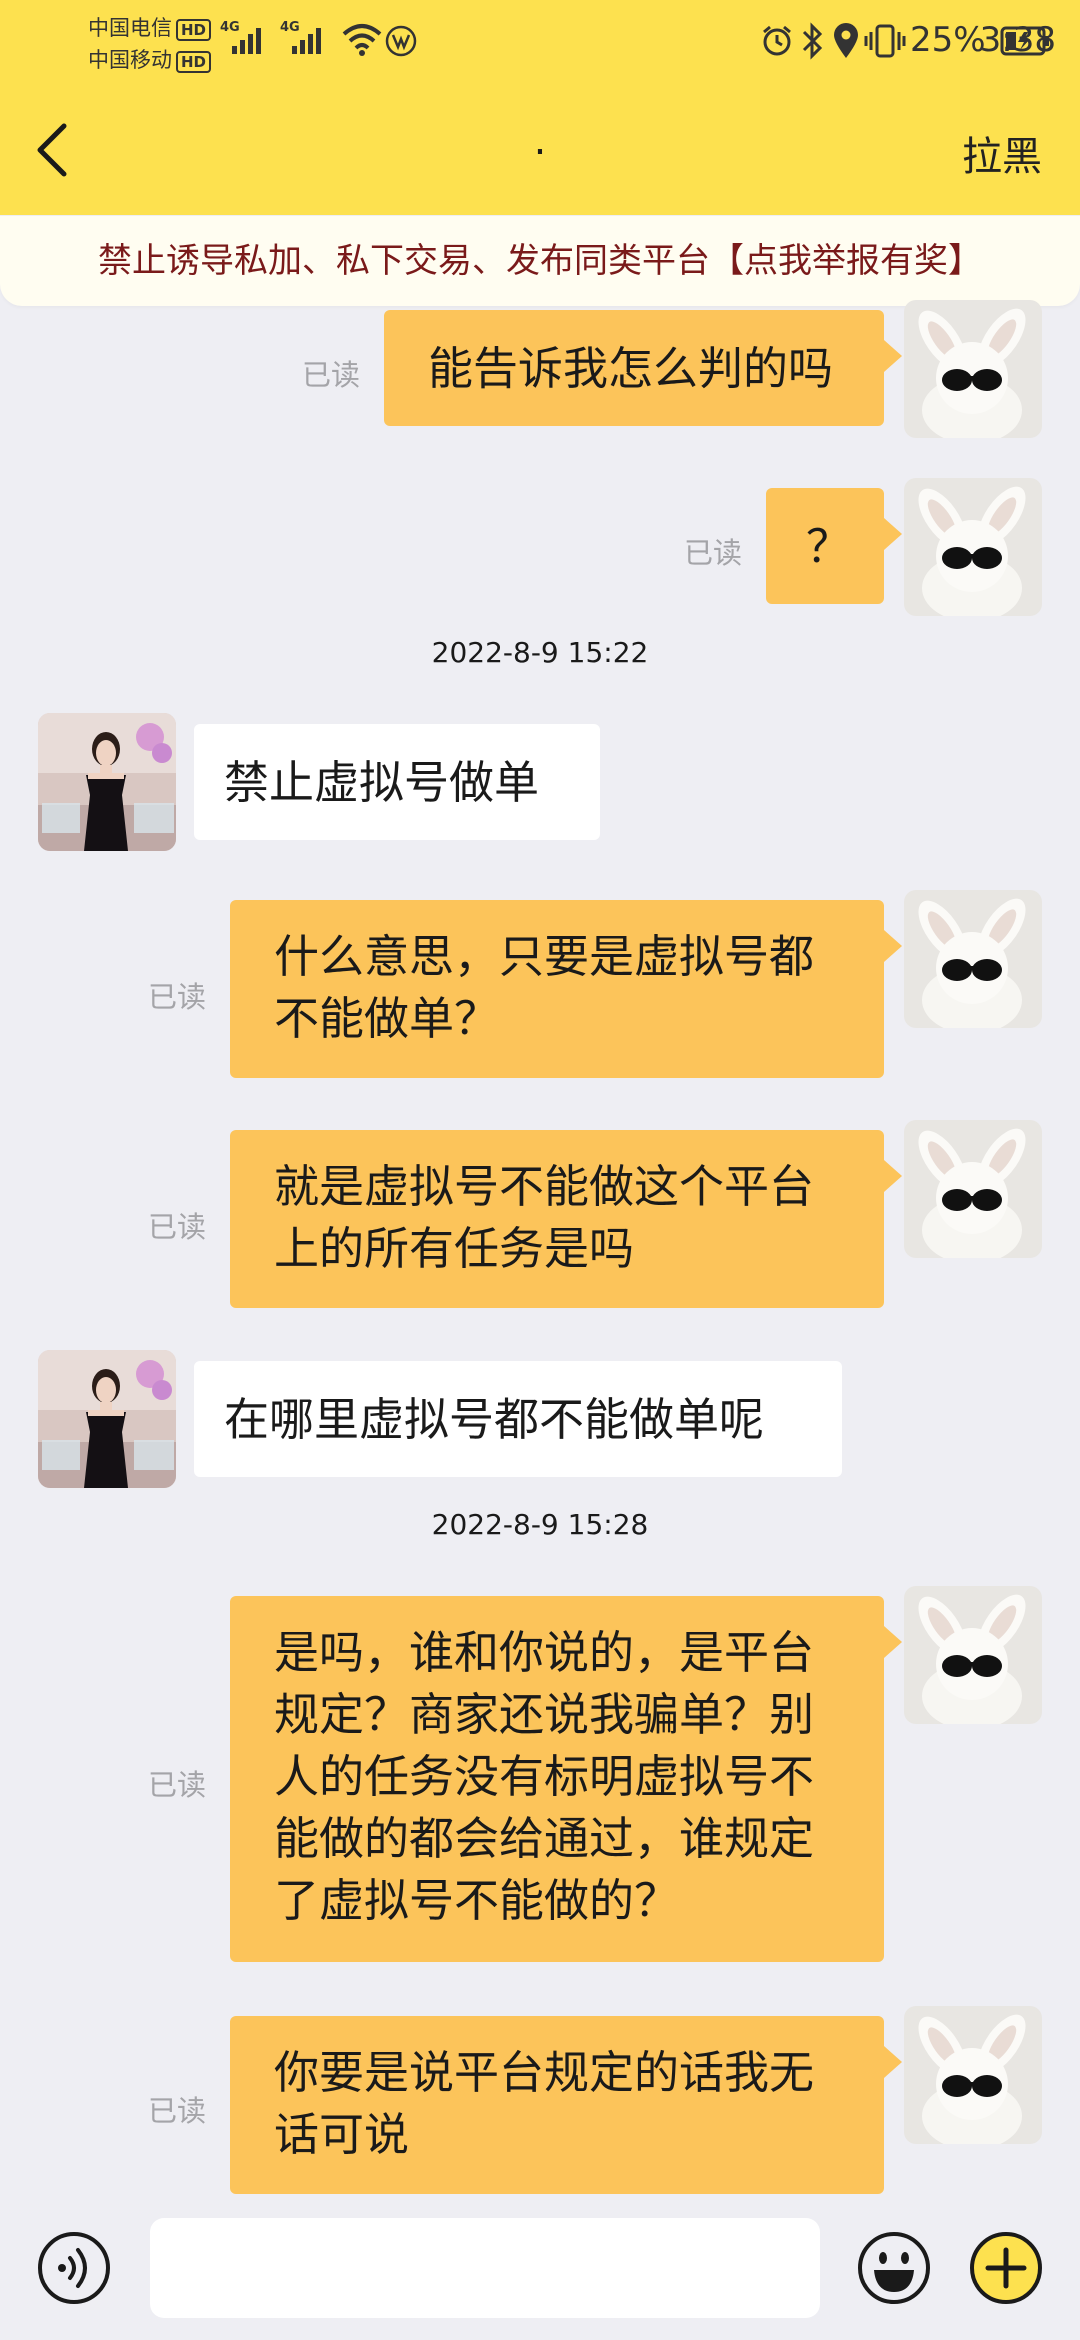 The width and height of the screenshot is (1080, 2340). Describe the element at coordinates (566, 1219) in the screenshot. I see `message-bubble-sent: 就是虚拟号不能做这个平台 上的所有任务是吗` at that location.